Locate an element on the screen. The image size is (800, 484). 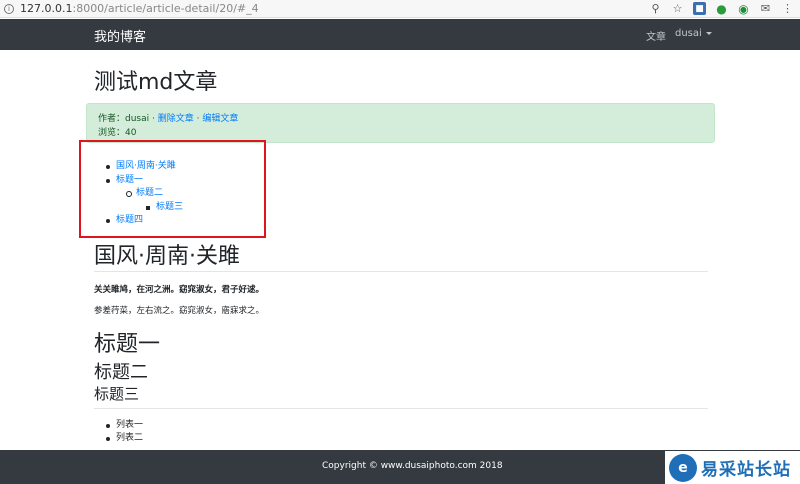
caret-down-icon is located at coordinates (708, 33).